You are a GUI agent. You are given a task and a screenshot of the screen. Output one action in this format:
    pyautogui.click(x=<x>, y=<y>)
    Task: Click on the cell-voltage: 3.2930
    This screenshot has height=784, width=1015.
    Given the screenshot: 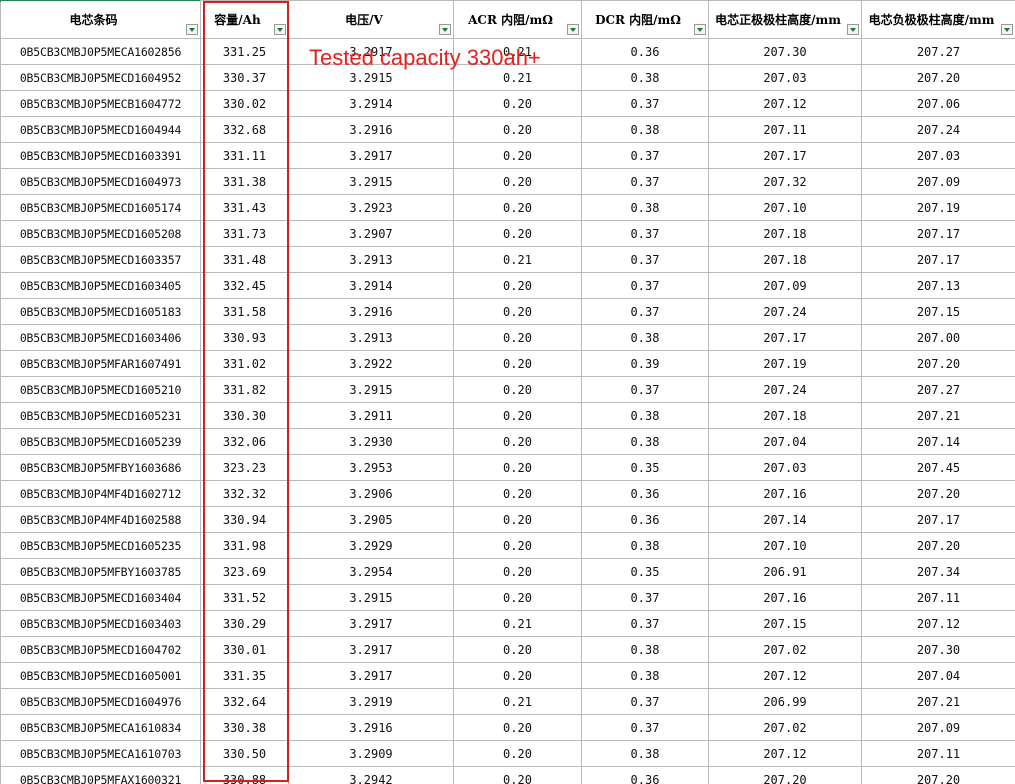 What is the action you would take?
    pyautogui.click(x=371, y=441)
    